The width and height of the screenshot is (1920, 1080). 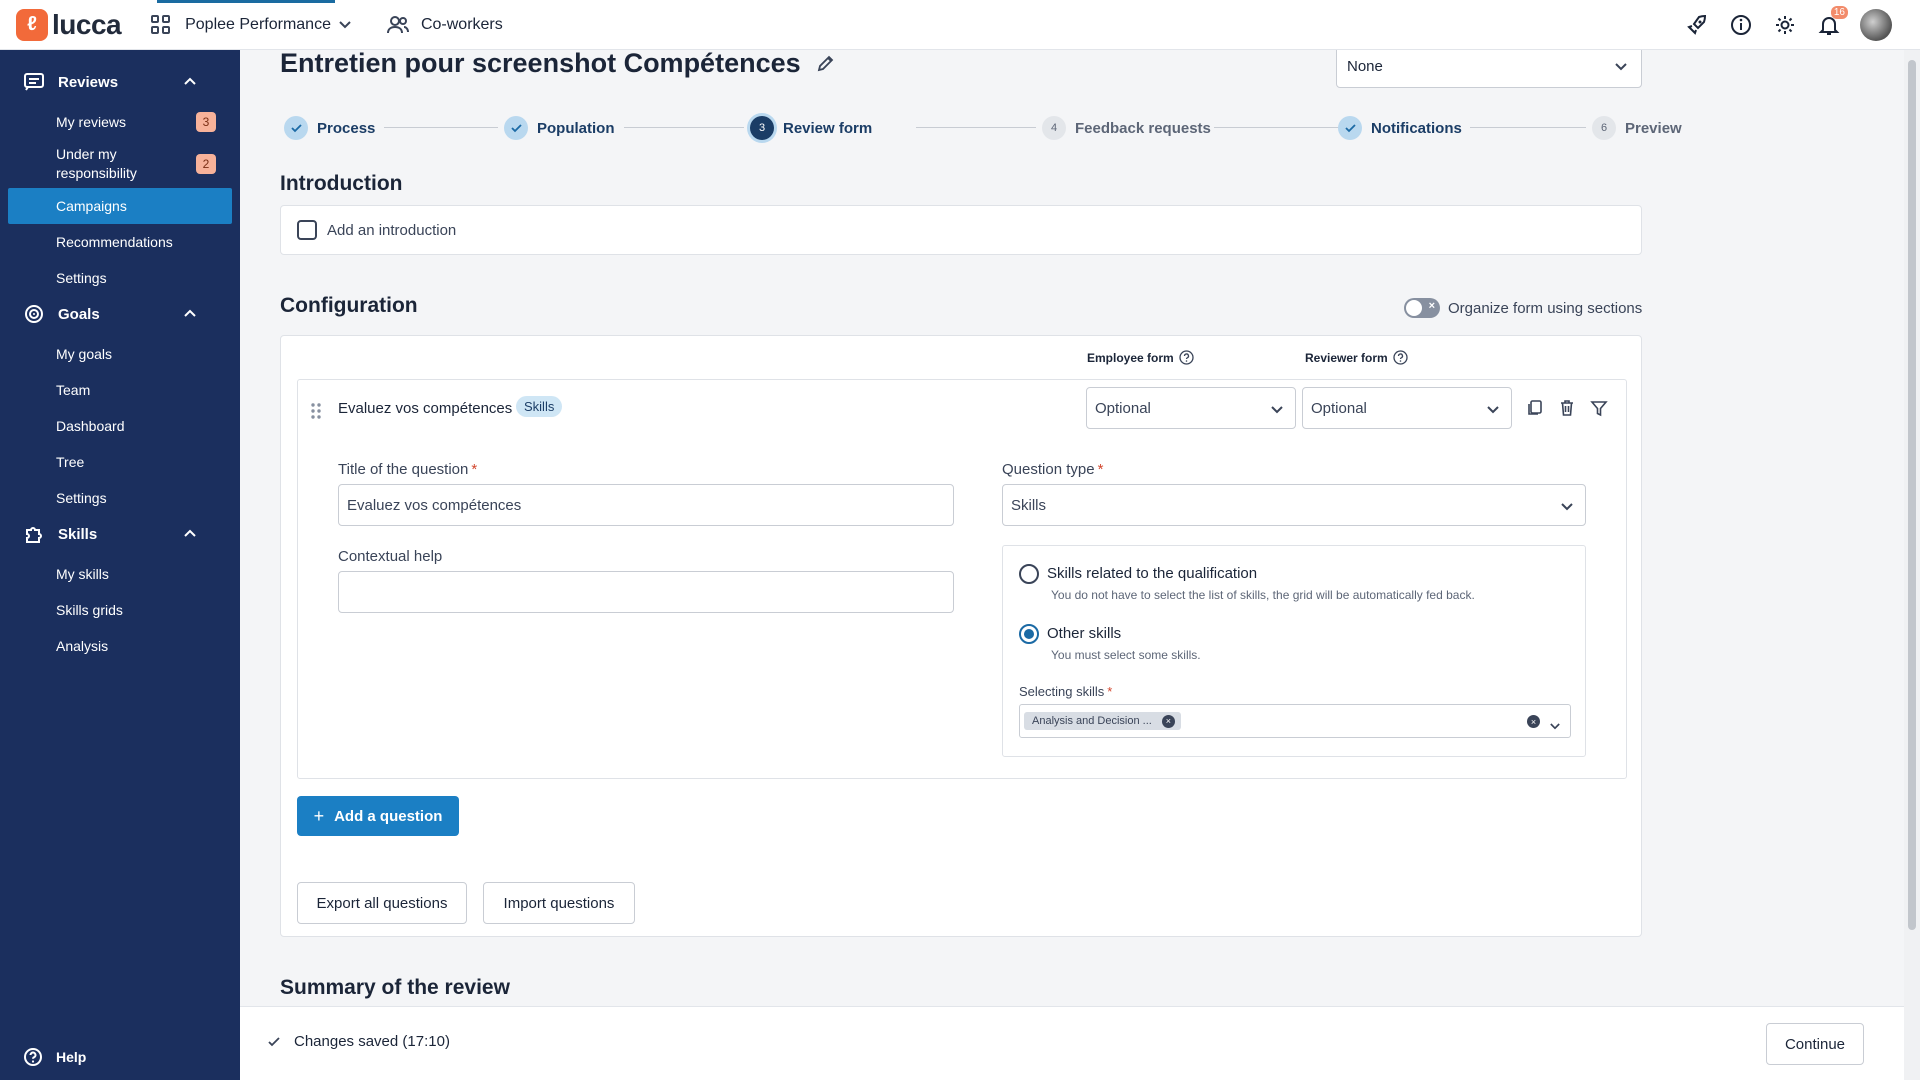 I want to click on import-questions-button: Import questions, so click(x=559, y=903).